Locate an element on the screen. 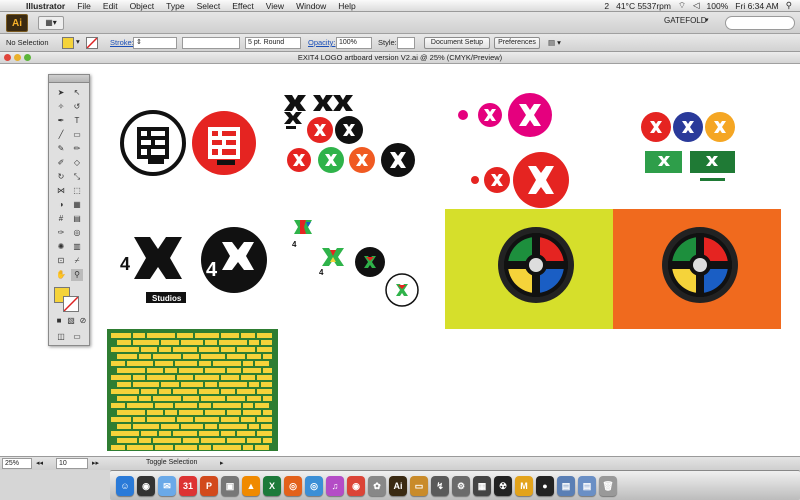 This screenshot has width=800, height=500. status-mode: Toggle Selection is located at coordinates (171, 462).